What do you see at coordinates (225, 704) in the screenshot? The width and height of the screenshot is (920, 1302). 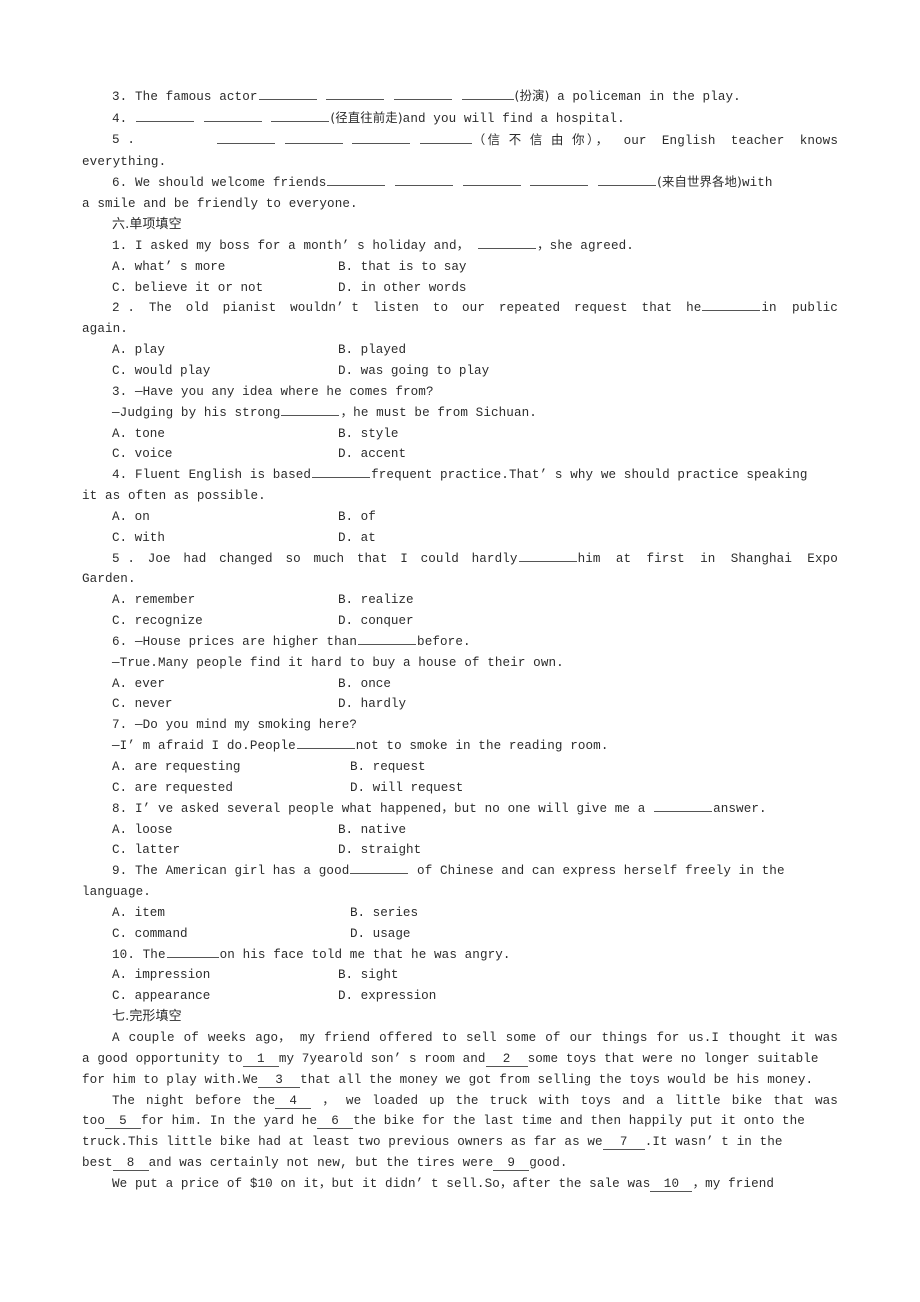 I see `option-c: C. never` at bounding box center [225, 704].